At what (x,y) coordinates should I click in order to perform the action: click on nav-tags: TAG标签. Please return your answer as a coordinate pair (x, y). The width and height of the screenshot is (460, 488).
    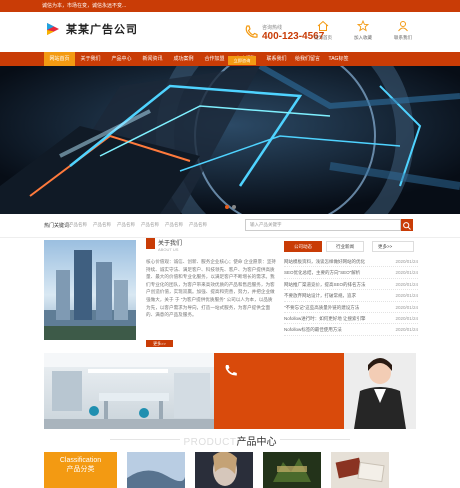
    Looking at the image, I should click on (338, 59).